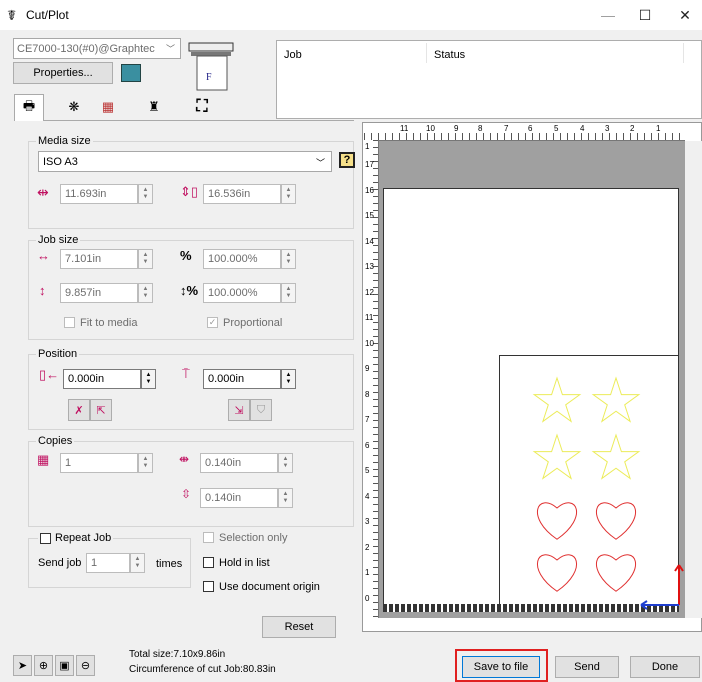 Image resolution: width=702 pixels, height=682 pixels. Describe the element at coordinates (242, 194) in the screenshot. I see `media-height-field: 16.536in` at that location.